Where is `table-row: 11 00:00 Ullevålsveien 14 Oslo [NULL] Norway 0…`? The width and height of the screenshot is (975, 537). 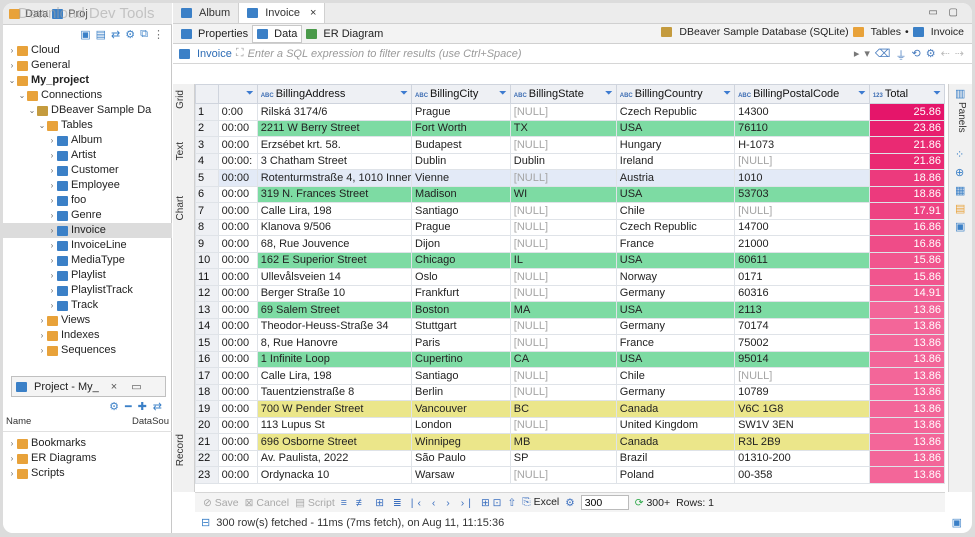 table-row: 11 00:00 Ullevålsveien 14 Oslo [NULL] Norway 0… is located at coordinates (570, 277).